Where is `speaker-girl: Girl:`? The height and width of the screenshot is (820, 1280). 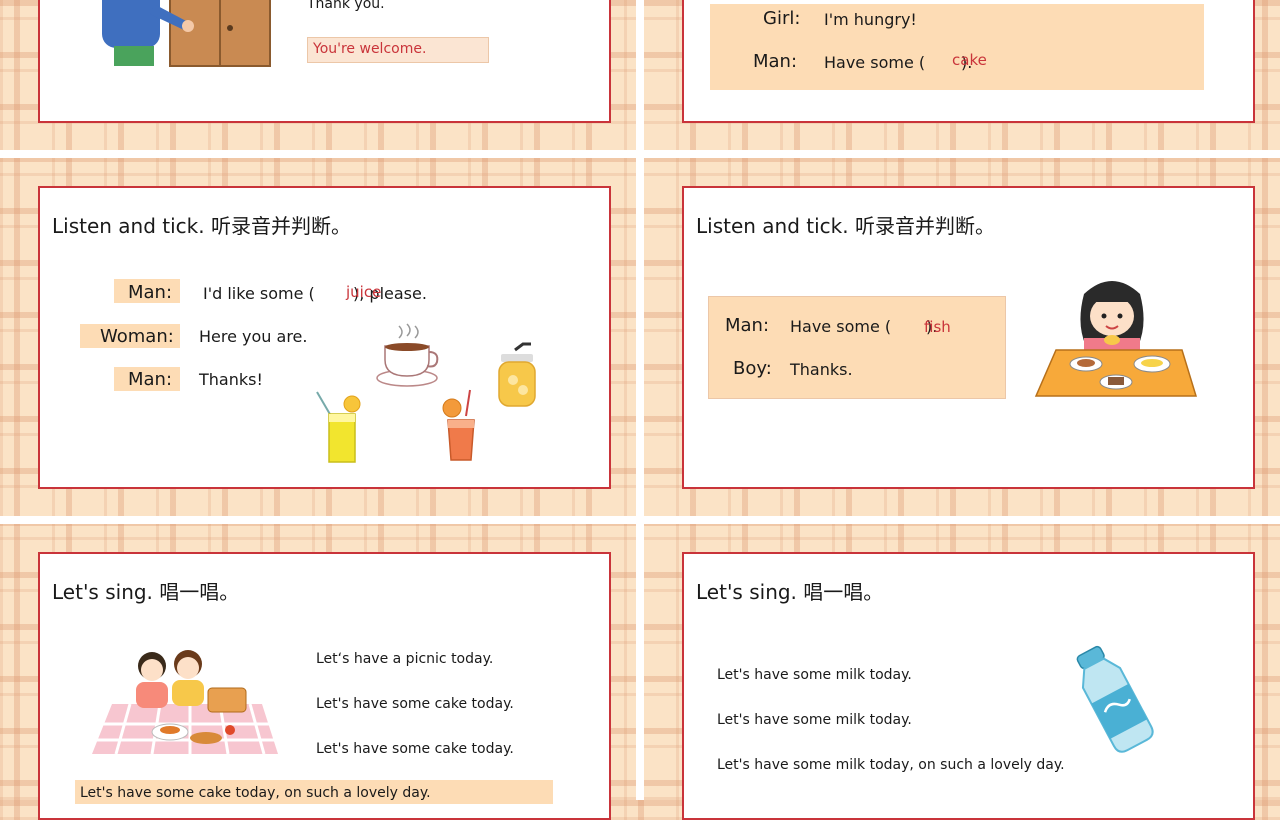
speaker-girl: Girl: is located at coordinates (782, 18).